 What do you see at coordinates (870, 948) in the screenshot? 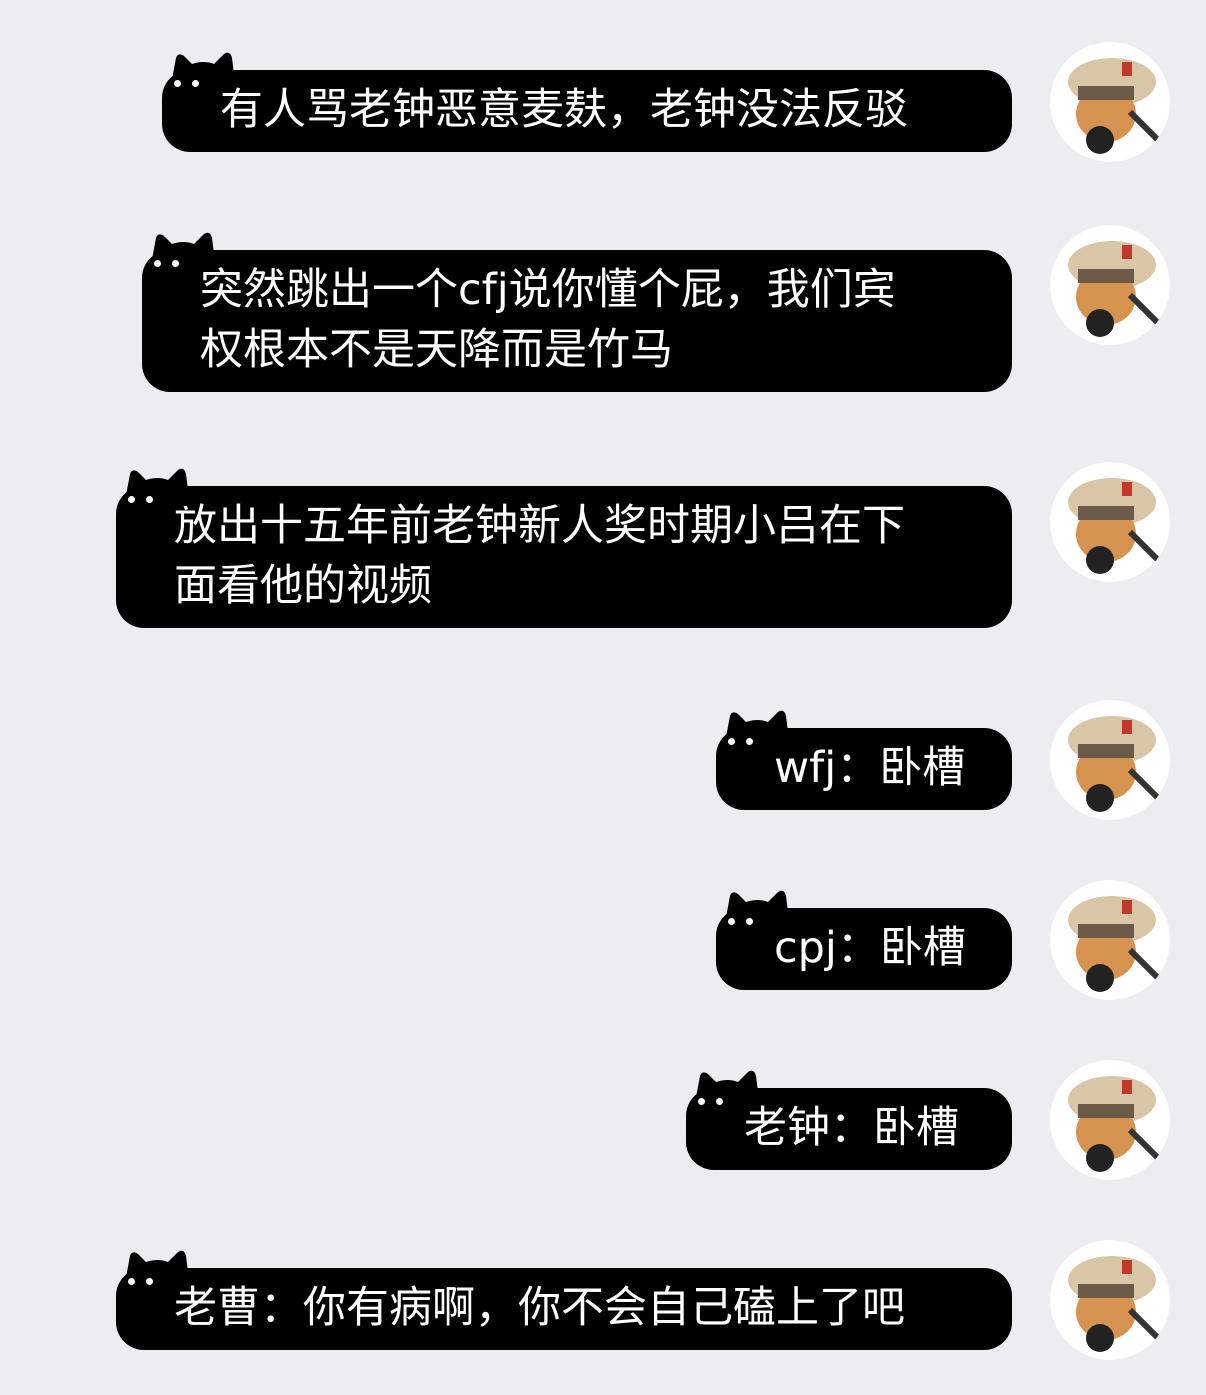
I see `message-text: cpj：卧槽` at bounding box center [870, 948].